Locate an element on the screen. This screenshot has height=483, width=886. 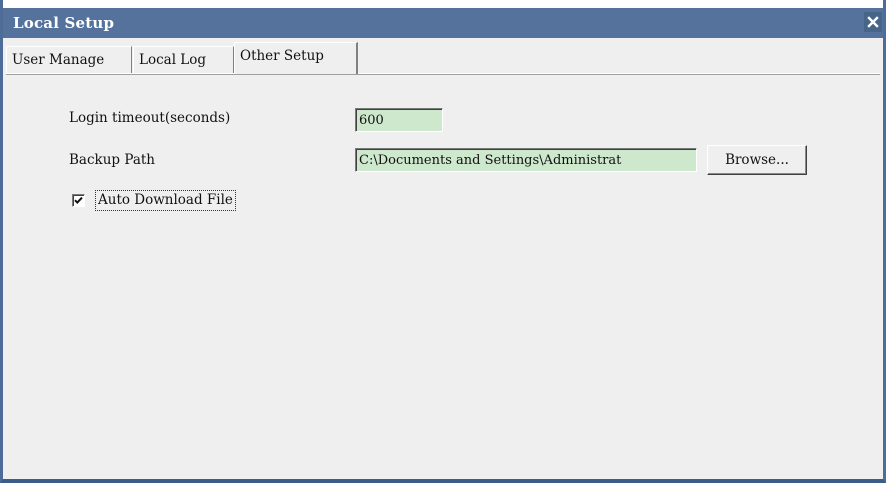
backup-path-label: Backup Path is located at coordinates (112, 160).